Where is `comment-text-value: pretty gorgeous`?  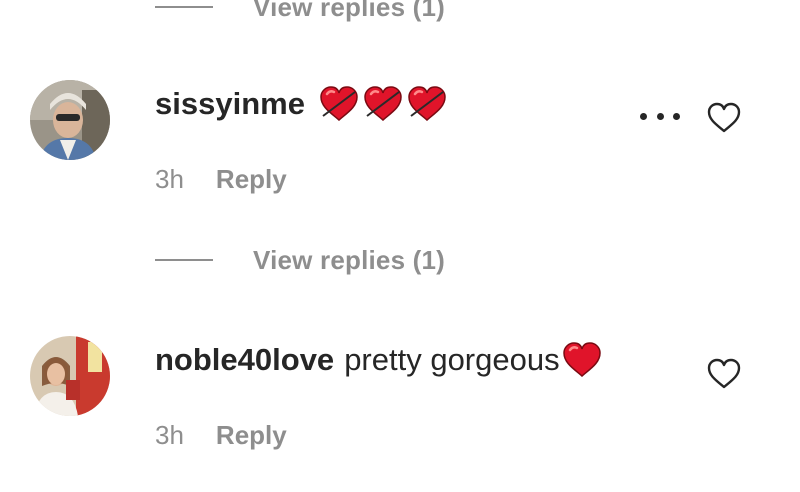
comment-text-value: pretty gorgeous is located at coordinates (452, 359).